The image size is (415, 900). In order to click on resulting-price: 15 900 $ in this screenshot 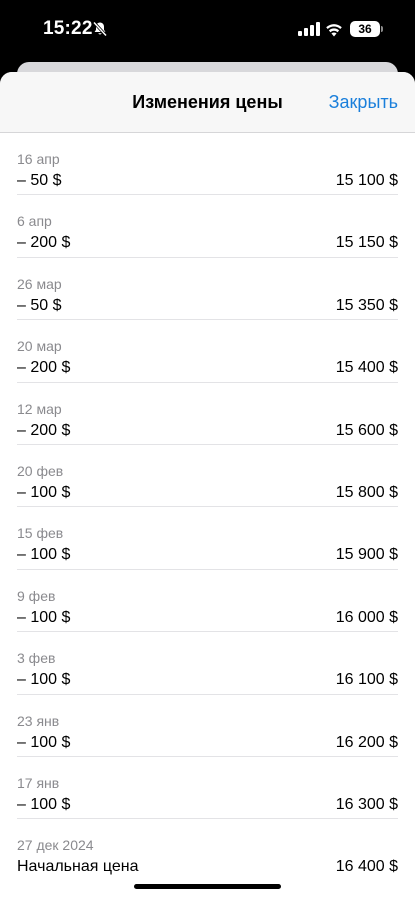, I will do `click(366, 555)`.